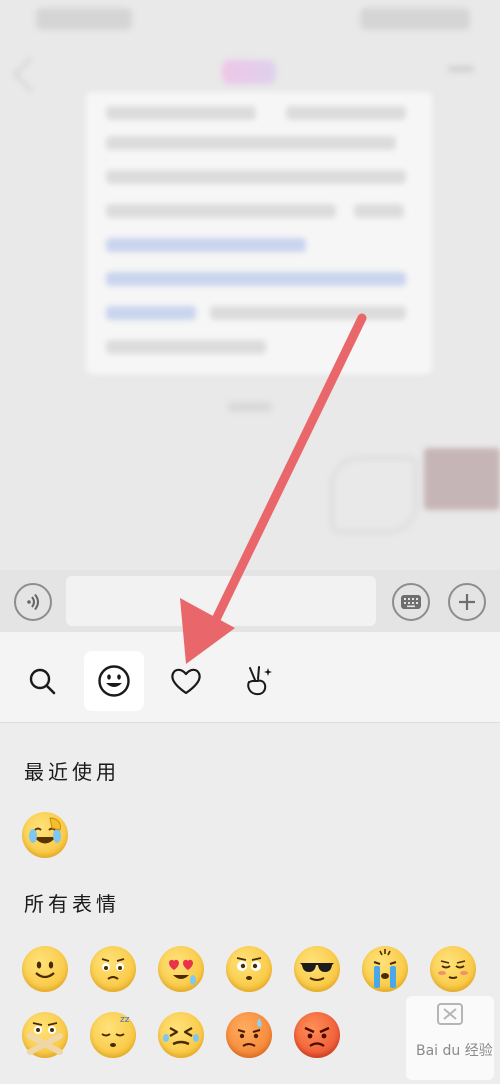 The width and height of the screenshot is (500, 1084). Describe the element at coordinates (72, 904) in the screenshot. I see `all-section-title: 所有表情` at that location.